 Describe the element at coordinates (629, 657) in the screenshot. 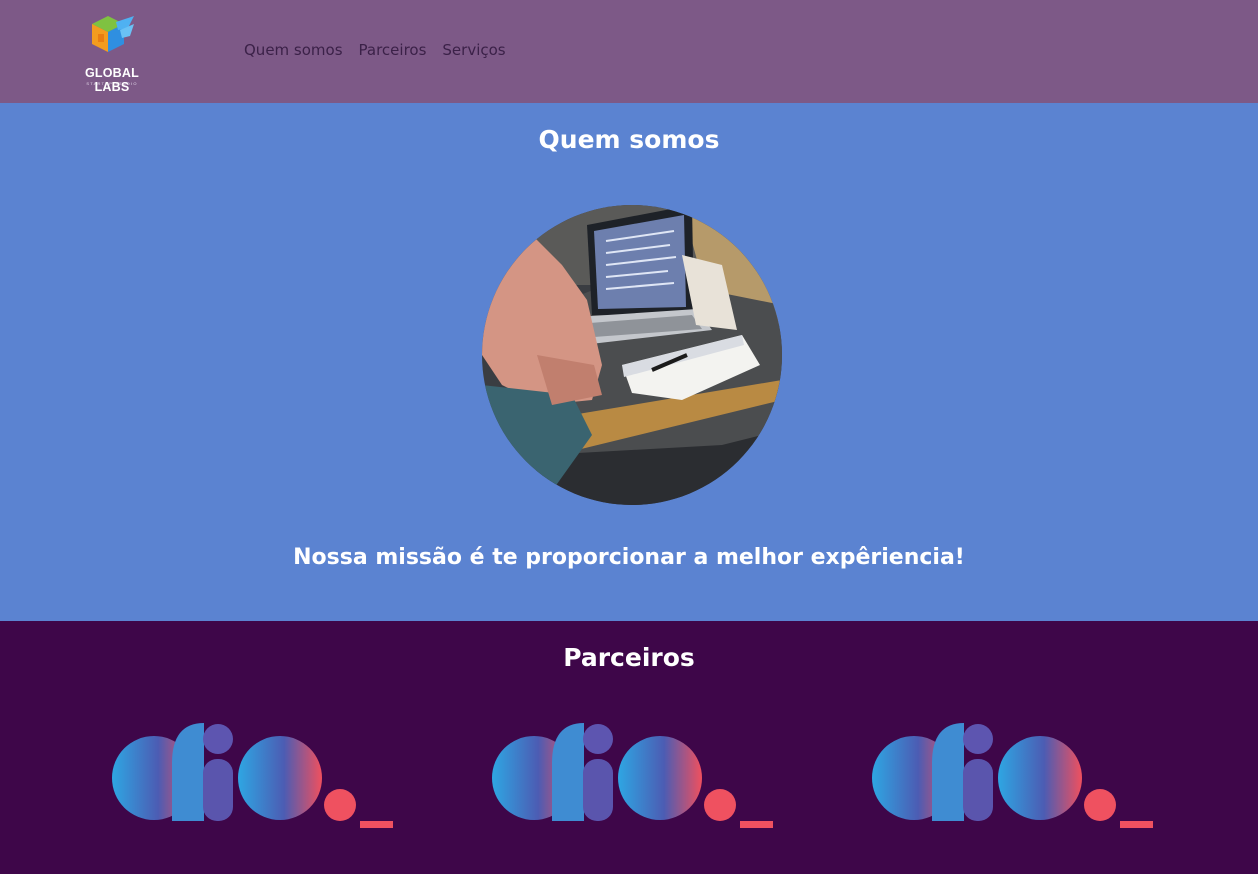

I see `partners-title: Parceiros` at that location.